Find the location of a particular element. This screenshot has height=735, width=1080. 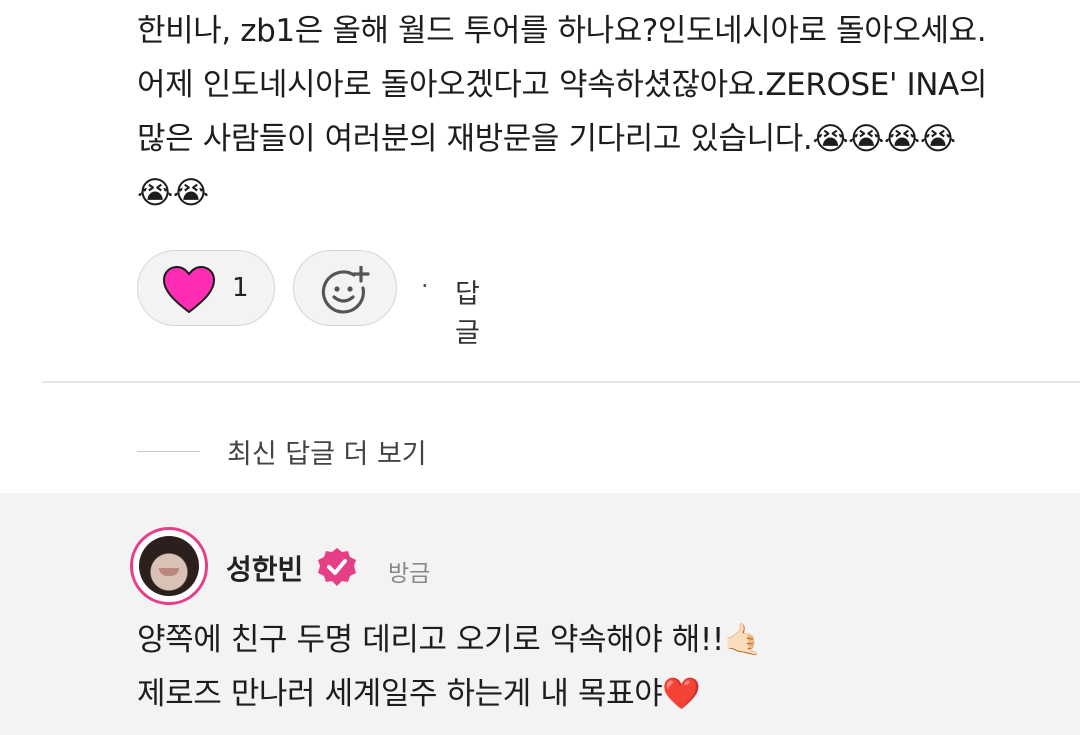

heart-icon is located at coordinates (189, 290).